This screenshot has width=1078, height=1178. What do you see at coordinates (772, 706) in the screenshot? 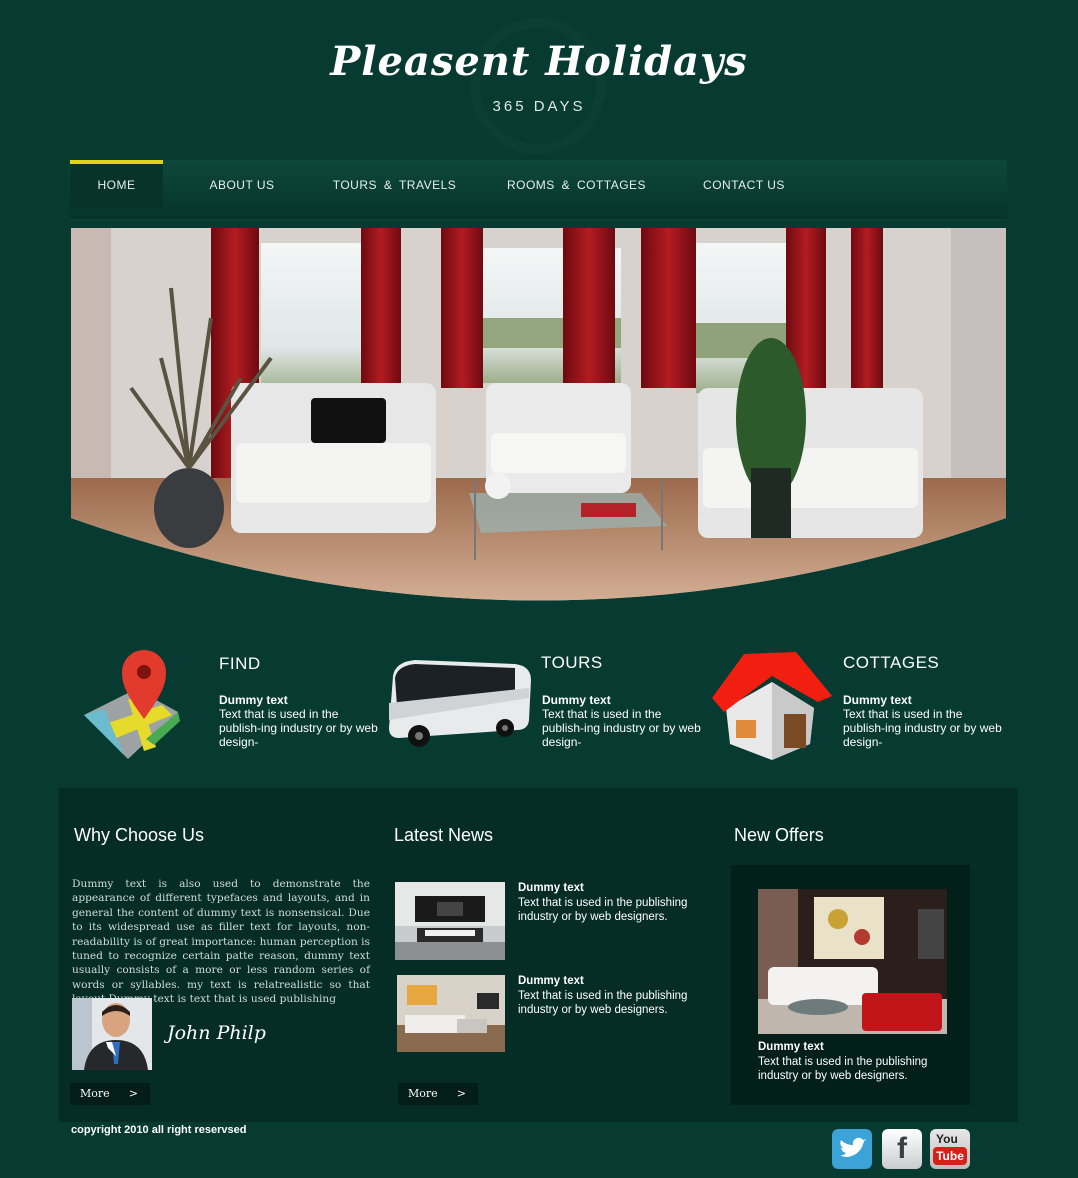
I see `house-icon` at bounding box center [772, 706].